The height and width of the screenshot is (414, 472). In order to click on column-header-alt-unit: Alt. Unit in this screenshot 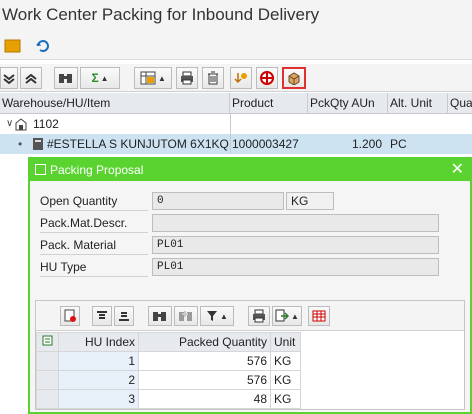, I will do `click(418, 103)`.